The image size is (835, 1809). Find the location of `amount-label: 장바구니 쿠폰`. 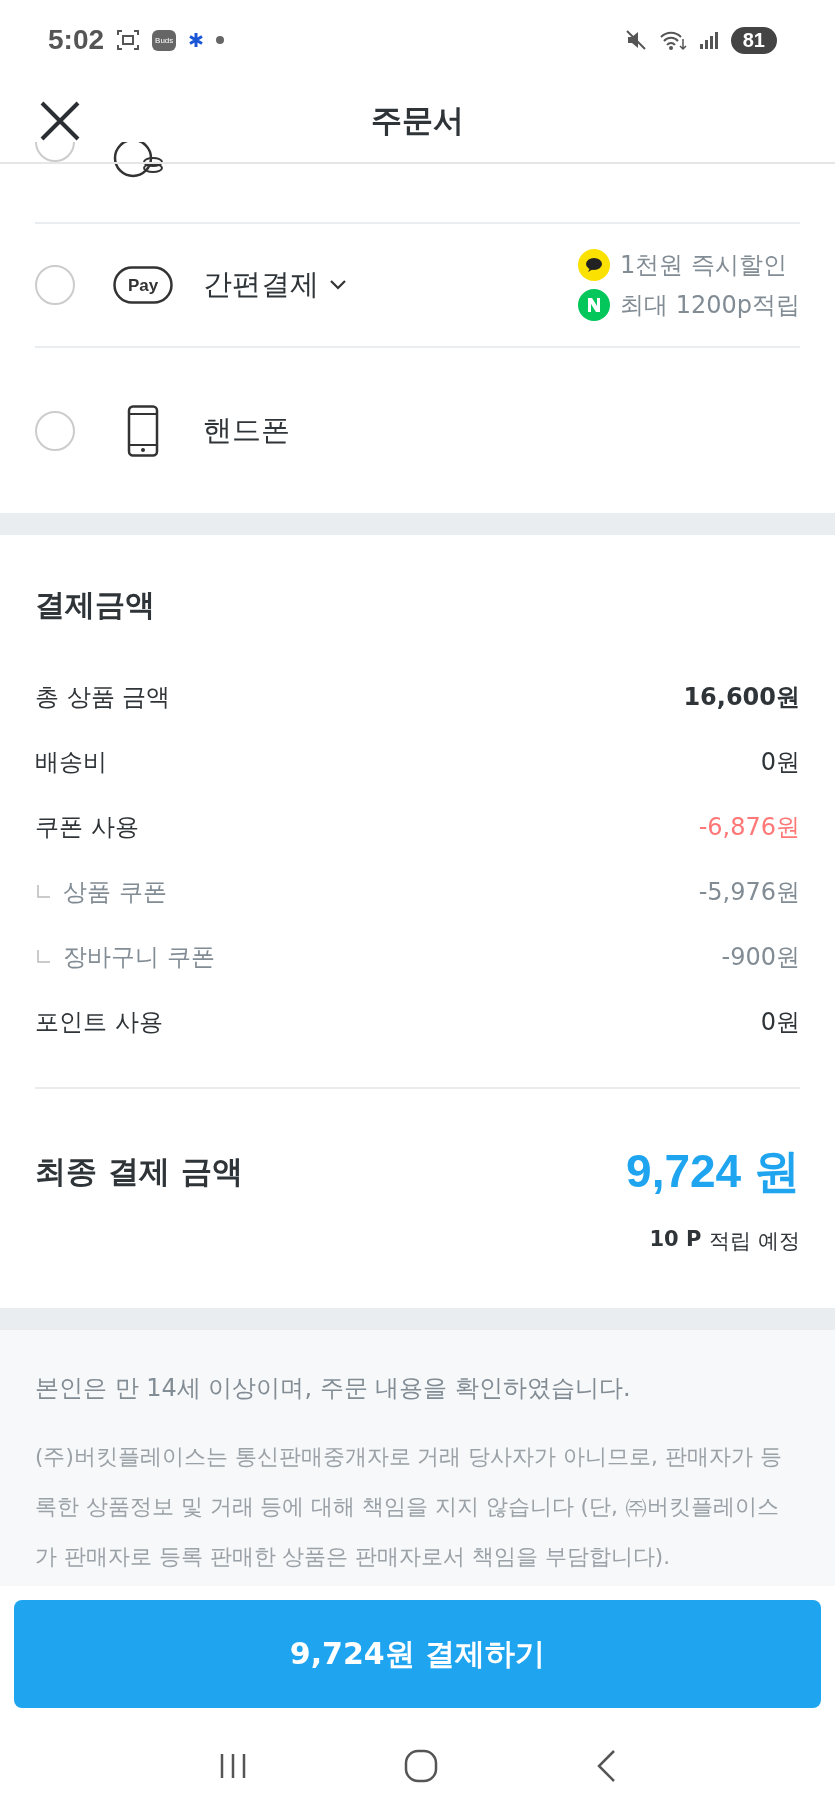

amount-label: 장바구니 쿠폰 is located at coordinates (139, 957).